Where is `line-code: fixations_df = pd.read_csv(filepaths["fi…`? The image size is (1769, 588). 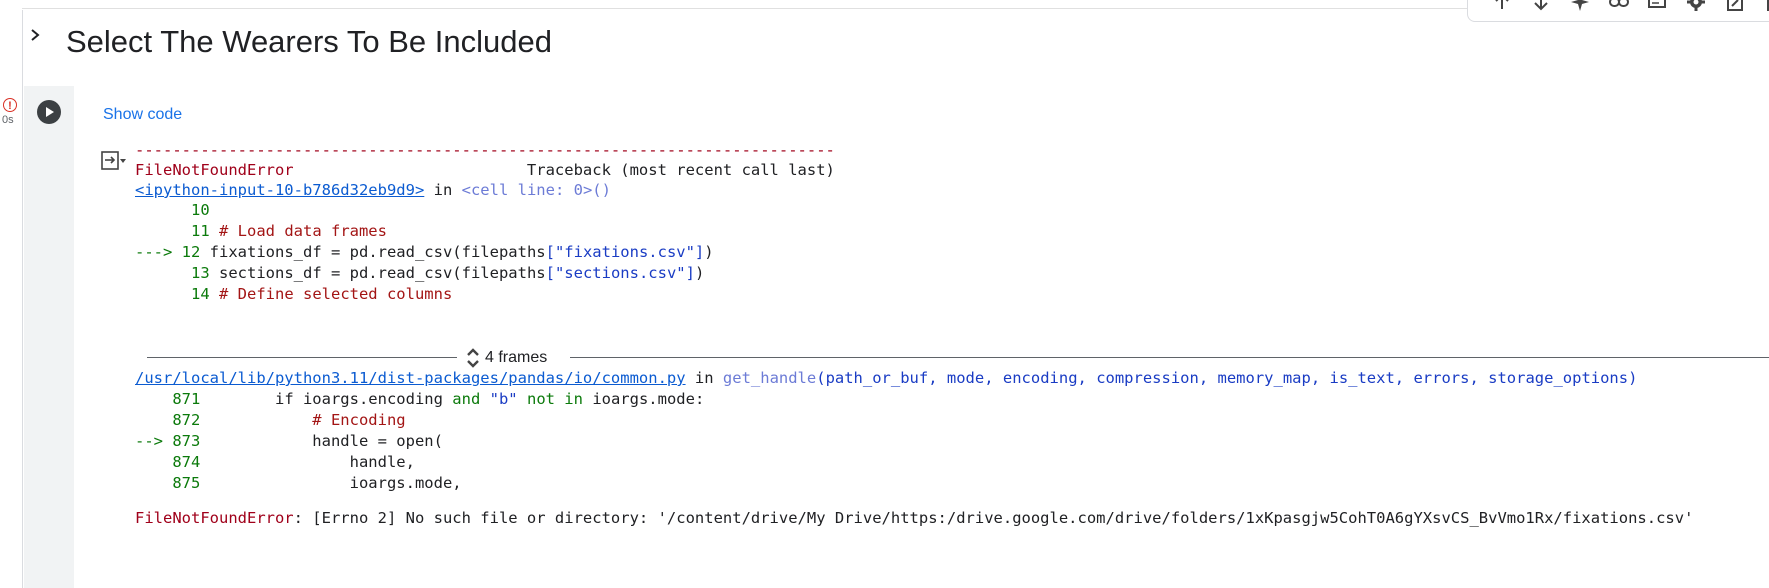
line-code: fixations_df = pd.read_csv(filepaths["fi… is located at coordinates (457, 252).